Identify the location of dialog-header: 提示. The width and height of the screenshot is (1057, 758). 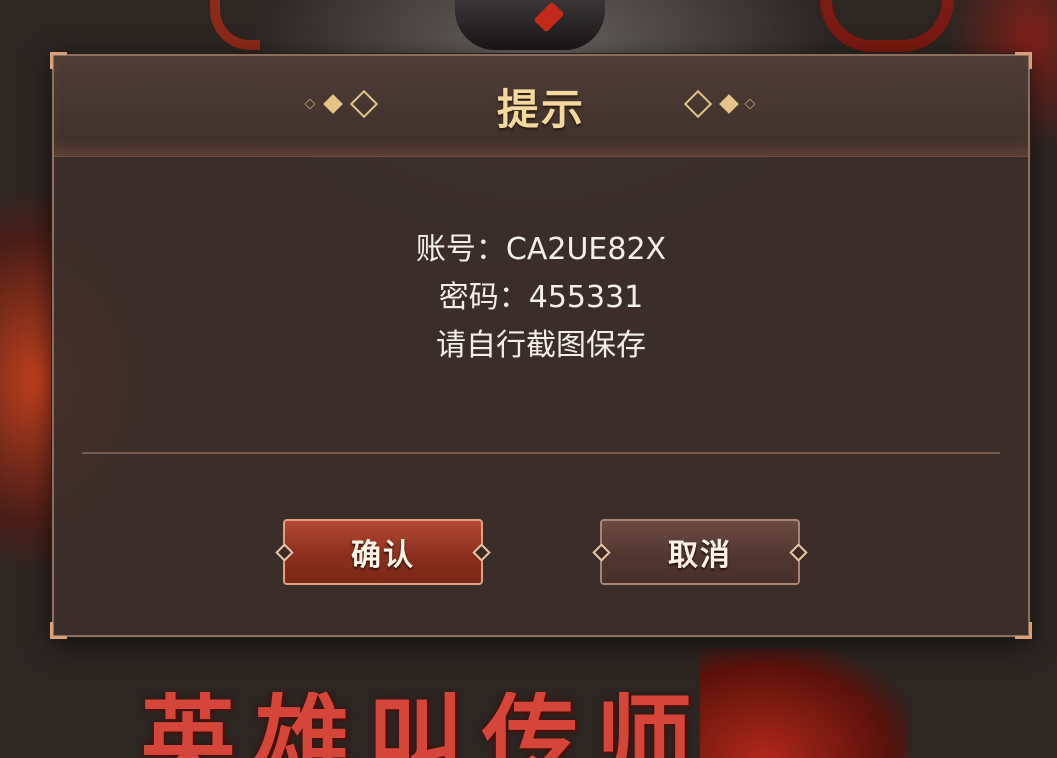
(541, 106).